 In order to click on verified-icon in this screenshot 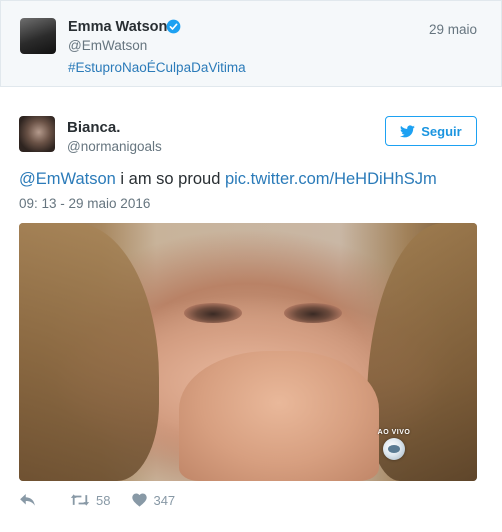, I will do `click(173, 26)`.